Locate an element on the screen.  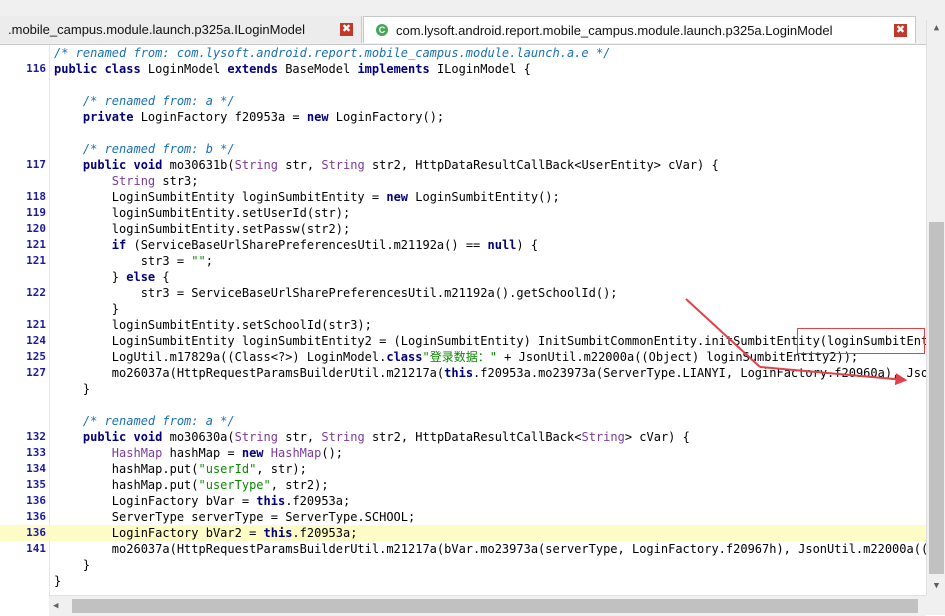
code-token: private is located at coordinates (111, 117).